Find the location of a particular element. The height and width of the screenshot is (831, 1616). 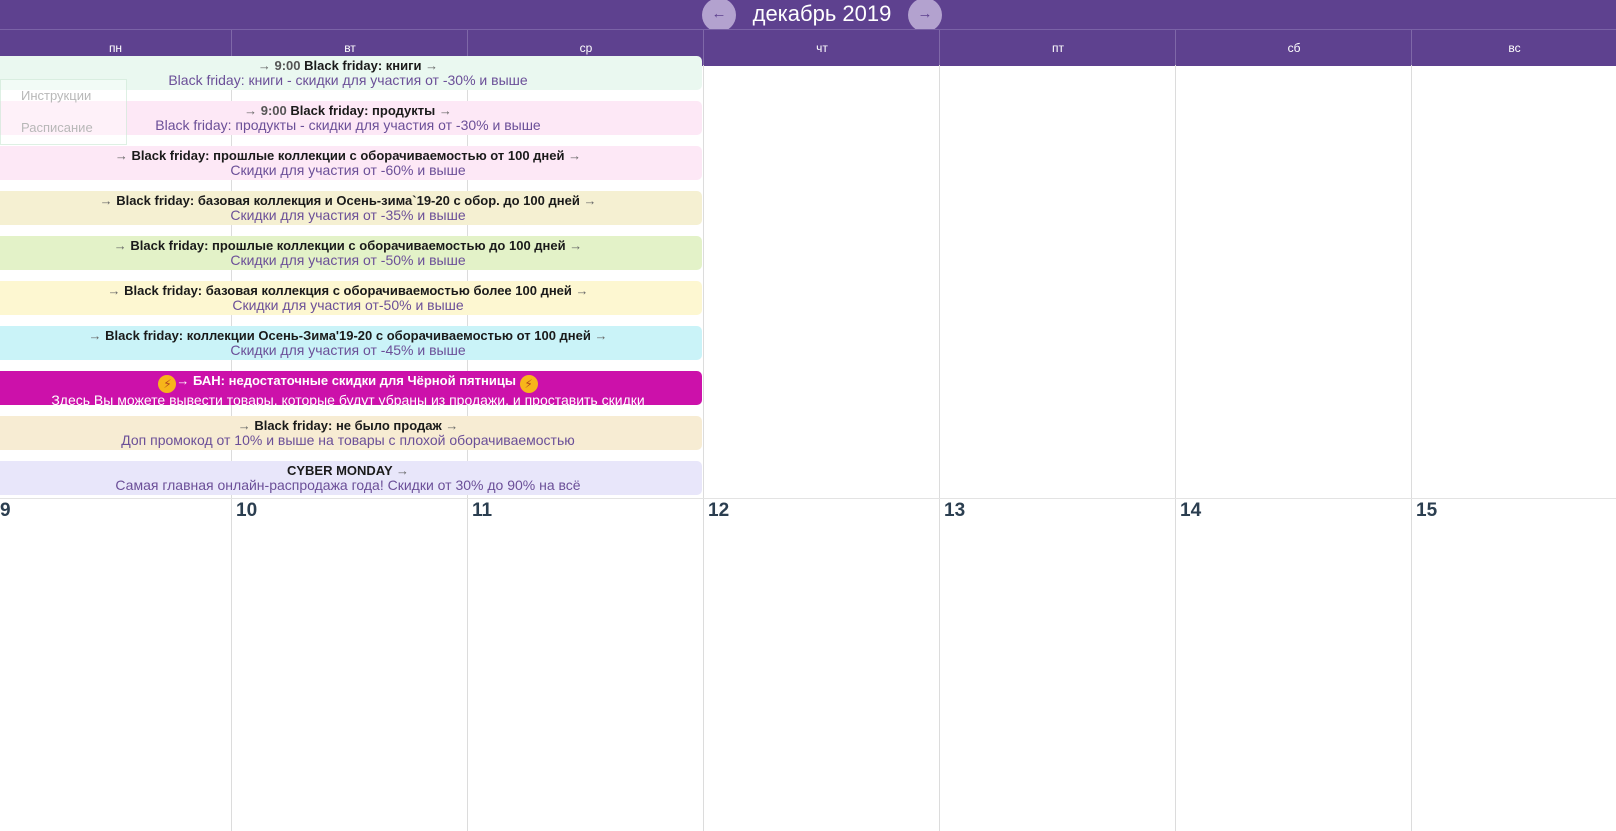

weekday-sun: вс is located at coordinates (1513, 48).